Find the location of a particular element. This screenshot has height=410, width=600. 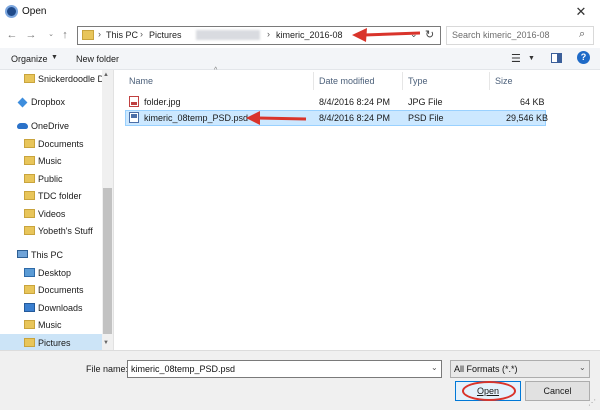

cancel-button: Cancel is located at coordinates (557, 391).